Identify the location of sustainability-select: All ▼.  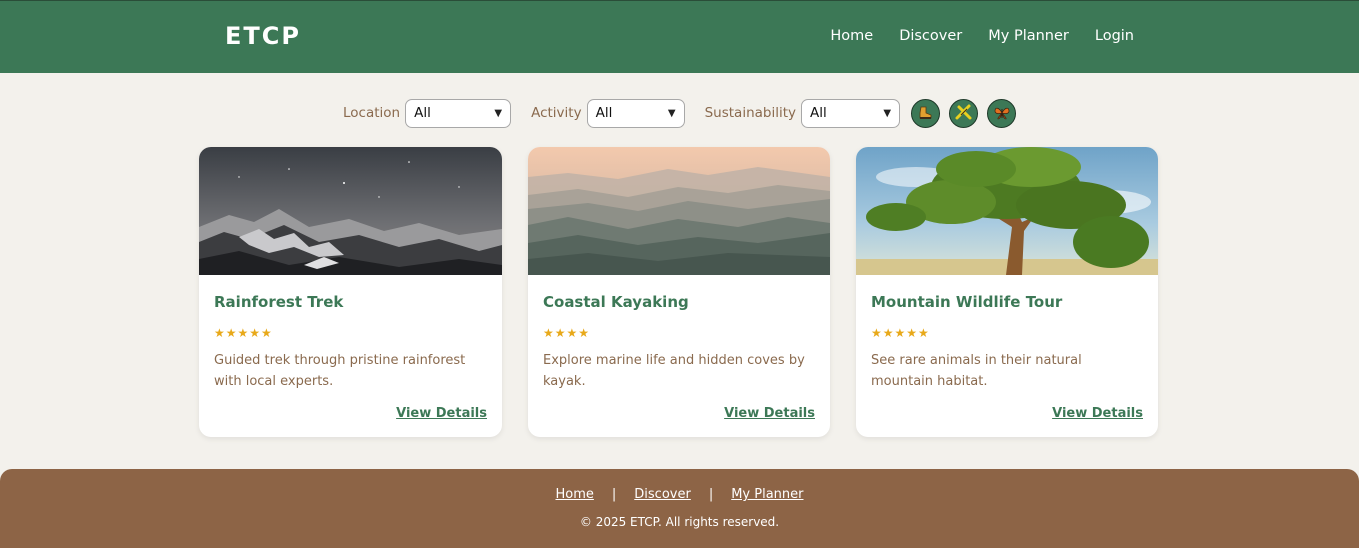
(851, 113).